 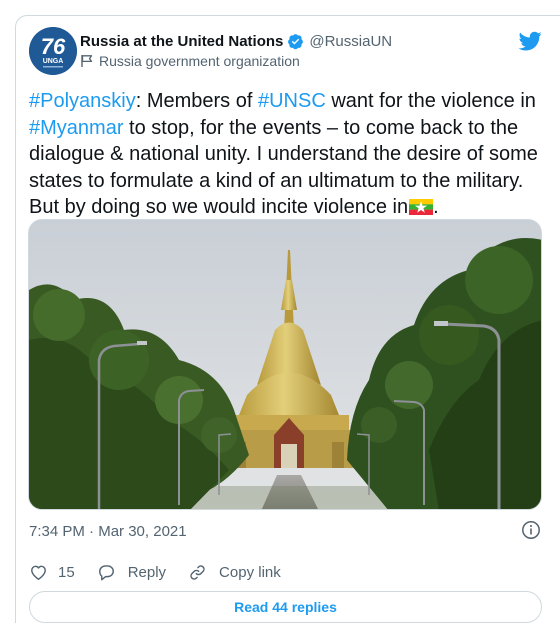 I want to click on government-label: Russia government organization, so click(x=199, y=61).